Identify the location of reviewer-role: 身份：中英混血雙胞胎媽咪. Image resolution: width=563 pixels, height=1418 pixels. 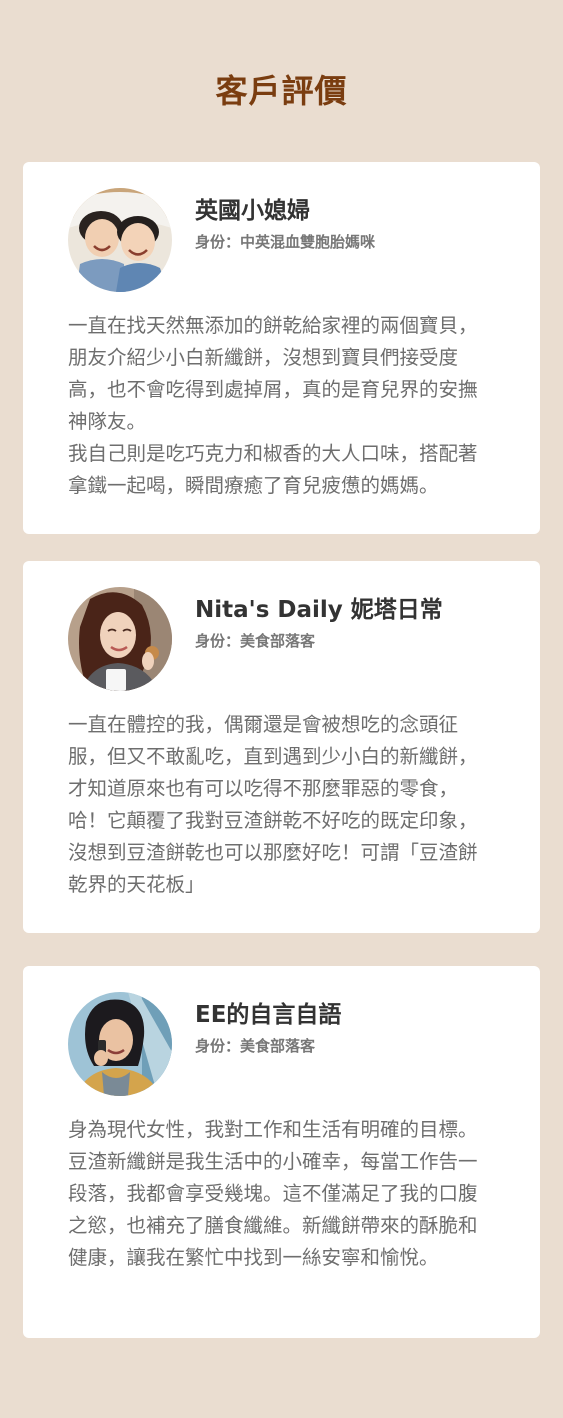
(285, 242).